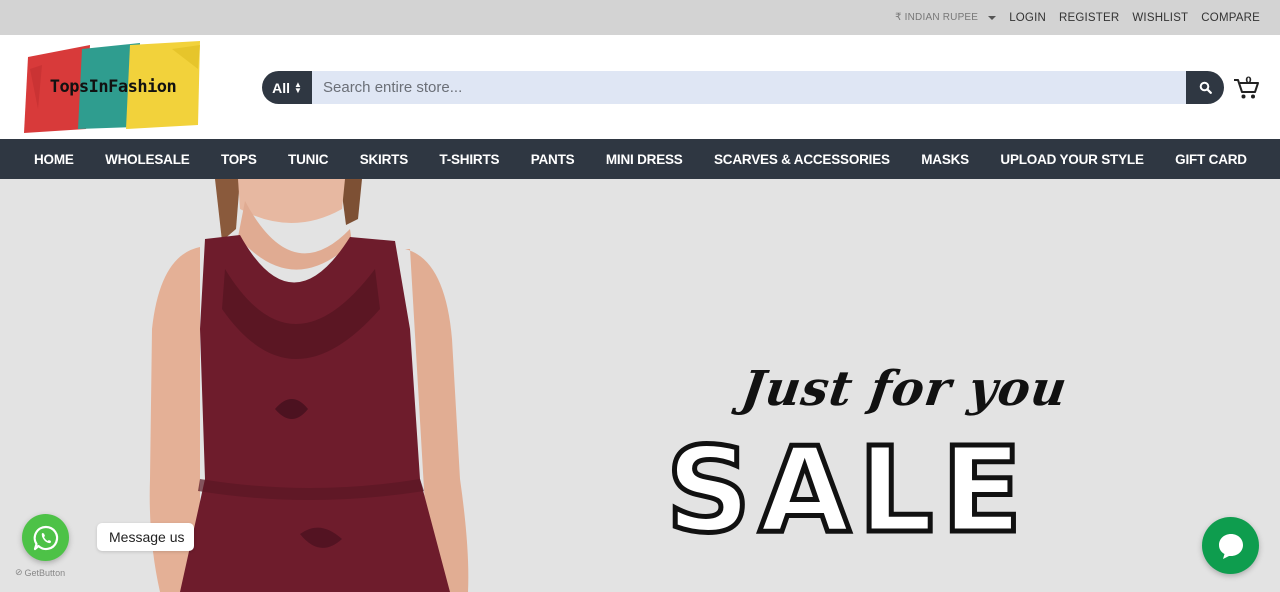 This screenshot has height=592, width=1280. Describe the element at coordinates (937, 17) in the screenshot. I see `currency-label: ₹ INDIAN RUPEE` at that location.